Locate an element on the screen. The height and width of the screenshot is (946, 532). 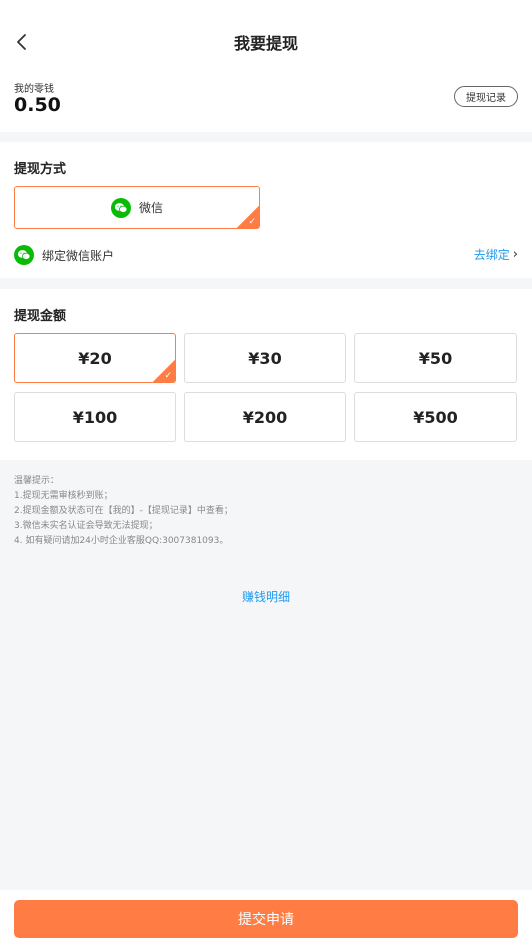
amount-label: ¥30 is located at coordinates (265, 358).